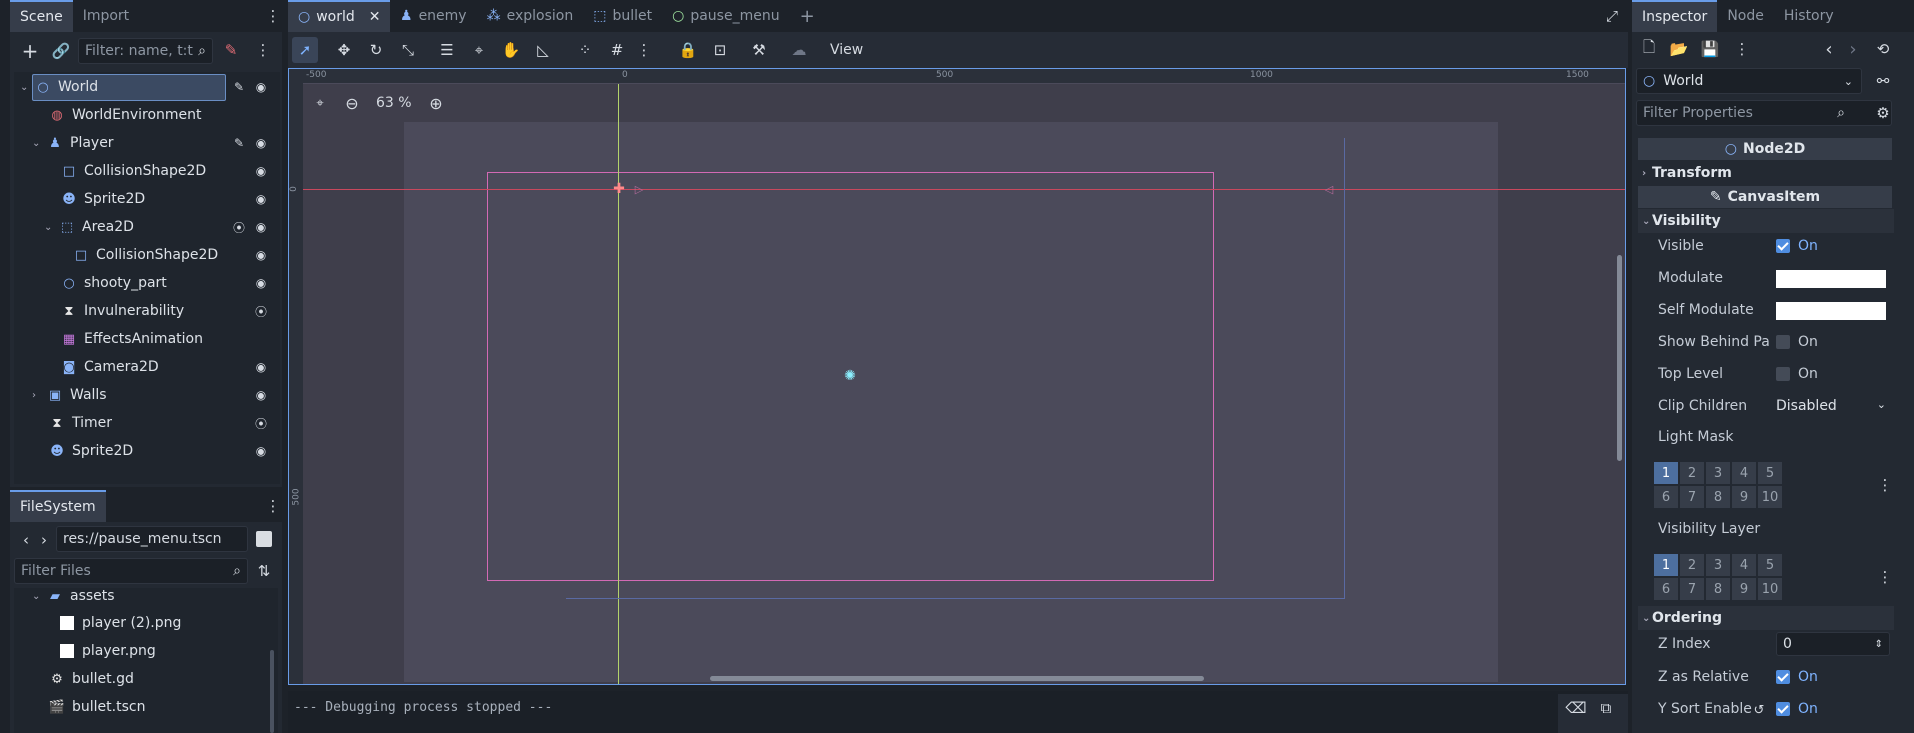 The height and width of the screenshot is (733, 1914). What do you see at coordinates (305, 50) in the screenshot?
I see `select-tool-icon: ➚` at bounding box center [305, 50].